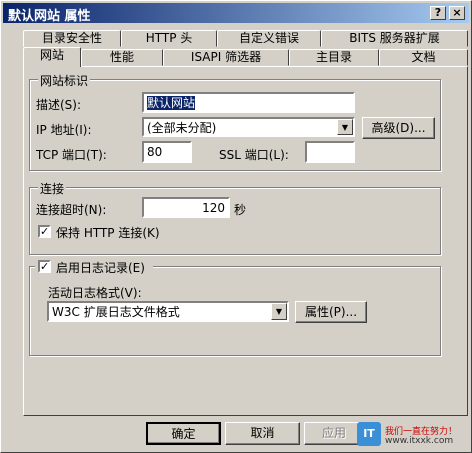  What do you see at coordinates (49, 16) in the screenshot?
I see `window-title: 默认网站 属性` at bounding box center [49, 16].